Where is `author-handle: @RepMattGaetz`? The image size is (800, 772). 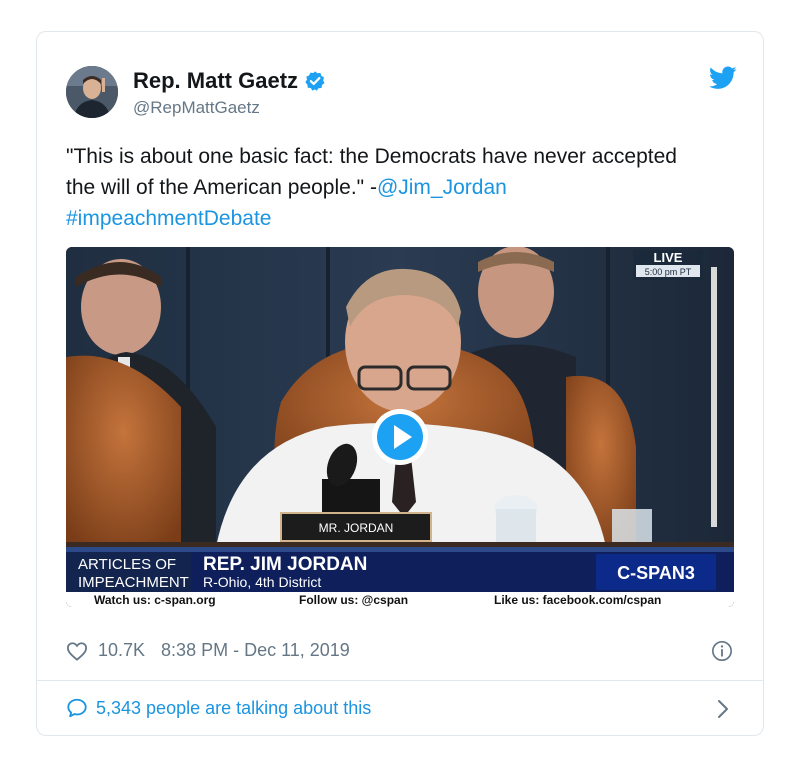 author-handle: @RepMattGaetz is located at coordinates (196, 108).